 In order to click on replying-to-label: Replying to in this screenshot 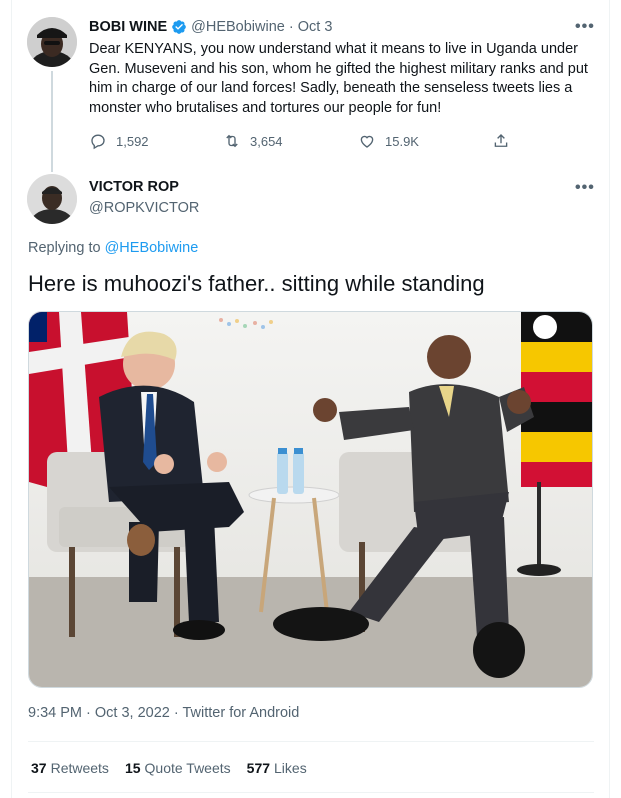, I will do `click(64, 248)`.